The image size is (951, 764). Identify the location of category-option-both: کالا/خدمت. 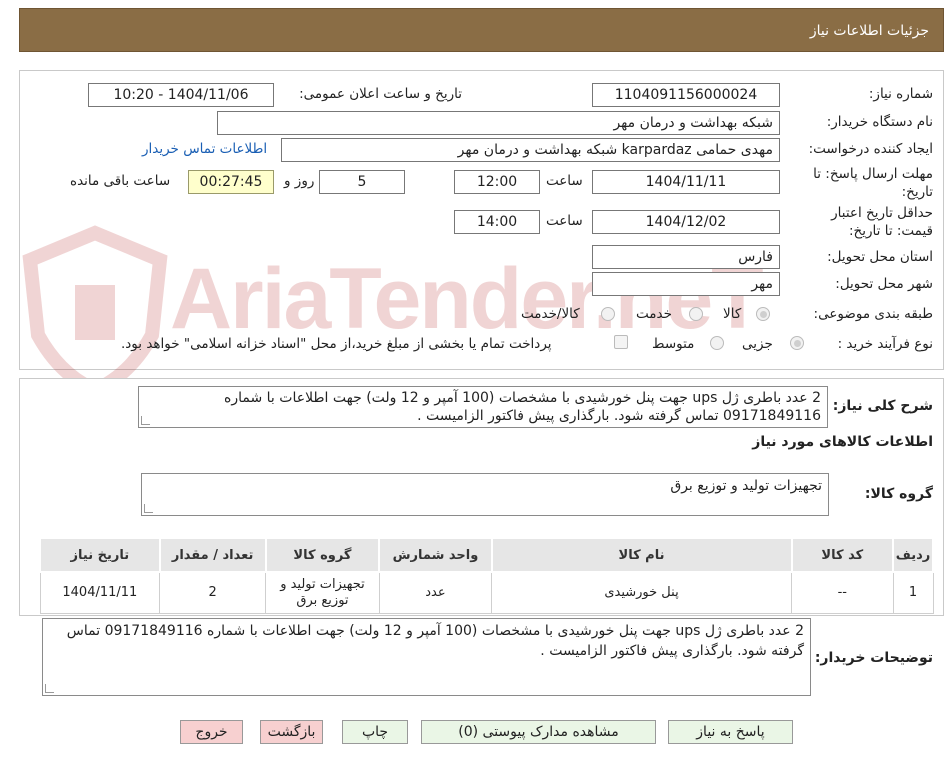
(550, 314).